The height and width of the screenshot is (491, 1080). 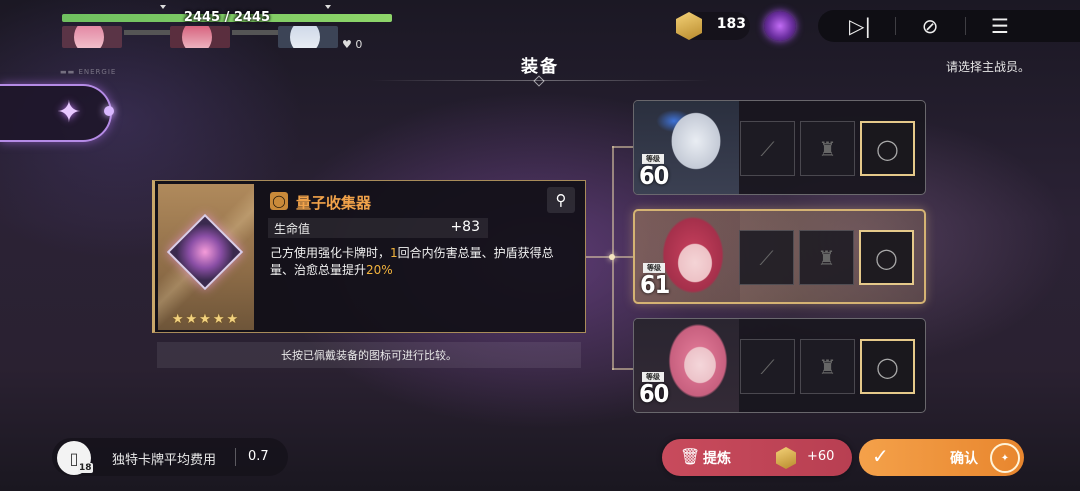 I want to click on confirm-ornament-icon: ✦, so click(x=1005, y=458).